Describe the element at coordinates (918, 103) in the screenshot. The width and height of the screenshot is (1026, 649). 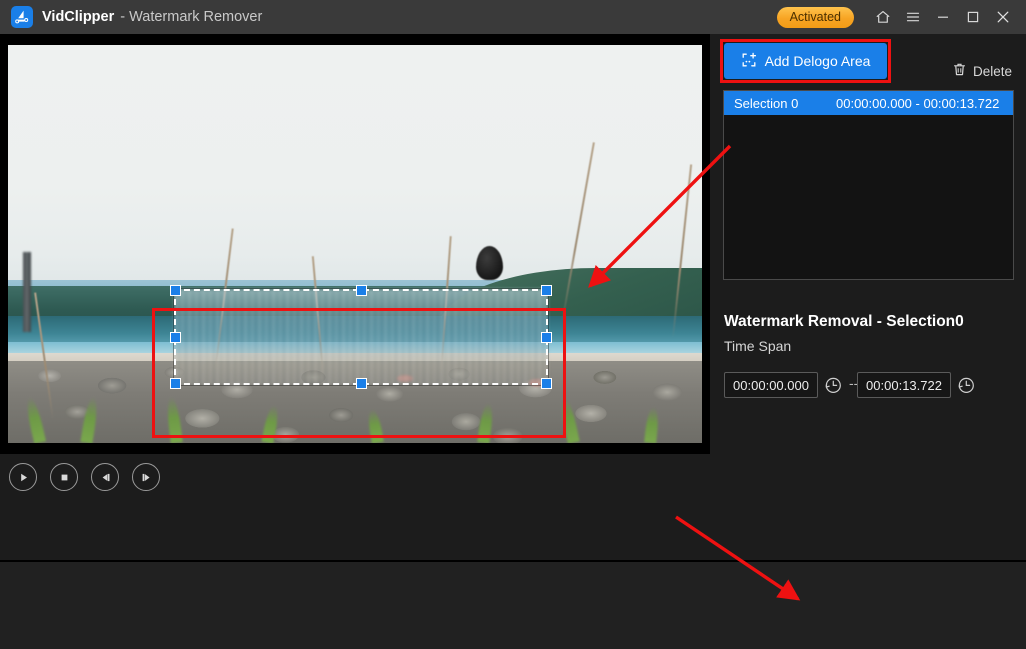
I see `selection-range: 00:00:00.000 - 00:00:13.722` at that location.